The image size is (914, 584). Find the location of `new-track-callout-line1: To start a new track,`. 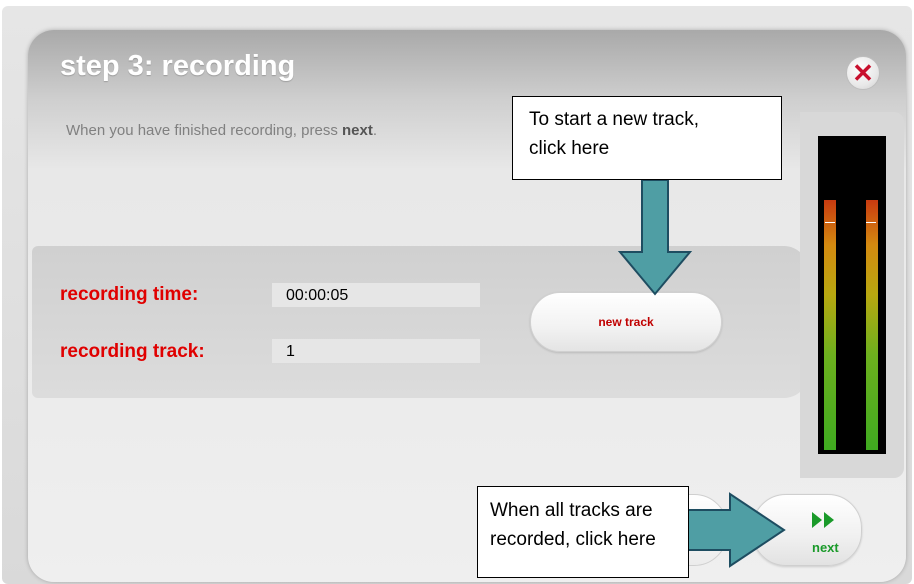

new-track-callout-line1: To start a new track, is located at coordinates (614, 119).